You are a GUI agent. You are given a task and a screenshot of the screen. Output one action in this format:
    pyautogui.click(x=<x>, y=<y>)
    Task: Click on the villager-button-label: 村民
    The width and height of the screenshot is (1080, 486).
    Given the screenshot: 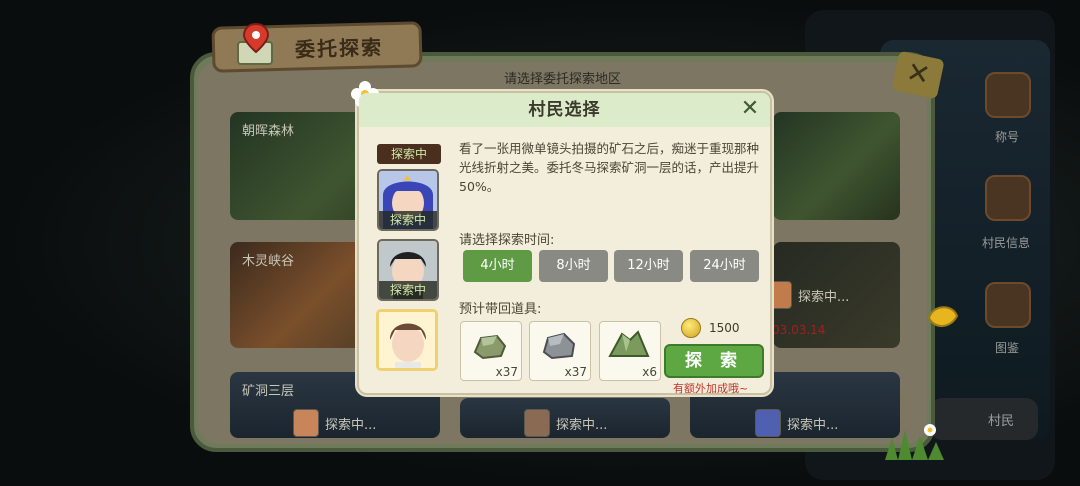 What is the action you would take?
    pyautogui.click(x=1000, y=421)
    